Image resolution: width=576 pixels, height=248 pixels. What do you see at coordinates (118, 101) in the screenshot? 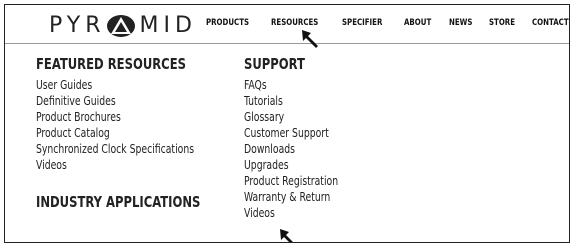
I see `featured-item-definitive-guides: Definitive Guides` at bounding box center [118, 101].